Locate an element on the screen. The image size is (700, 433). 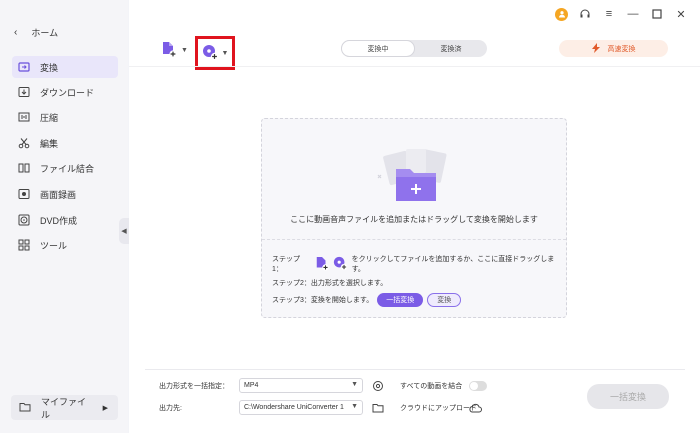
tab-converted: 変換済 is located at coordinates (451, 48).